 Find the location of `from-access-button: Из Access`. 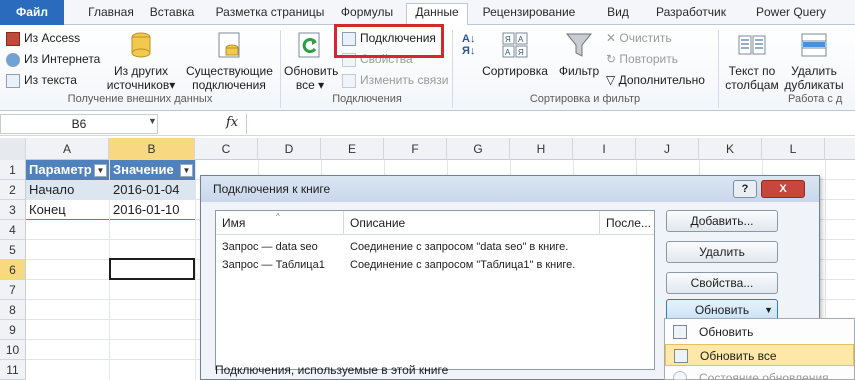

from-access-button: Из Access is located at coordinates (43, 38).